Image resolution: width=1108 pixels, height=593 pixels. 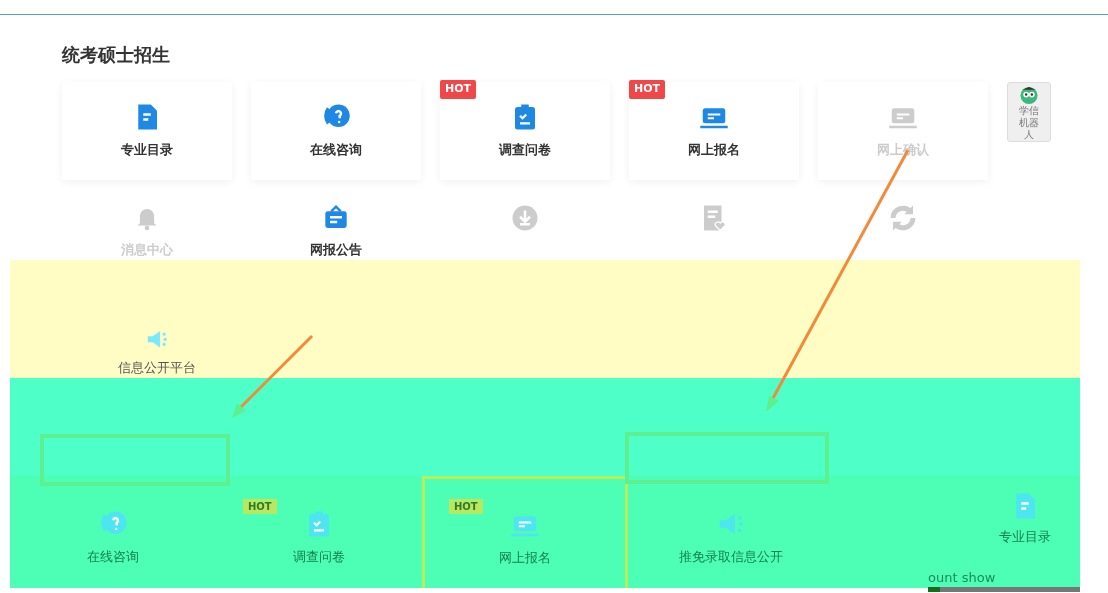 What do you see at coordinates (116, 55) in the screenshot?
I see `section-title: 统考硕士招生` at bounding box center [116, 55].